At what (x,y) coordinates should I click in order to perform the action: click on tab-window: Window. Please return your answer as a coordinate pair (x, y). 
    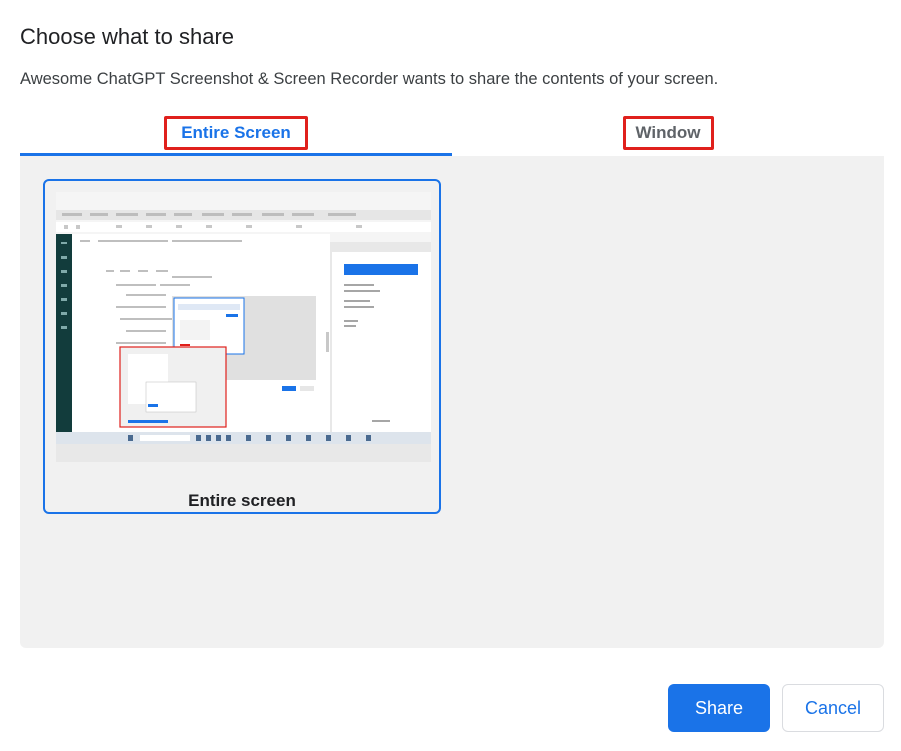
    Looking at the image, I should click on (668, 133).